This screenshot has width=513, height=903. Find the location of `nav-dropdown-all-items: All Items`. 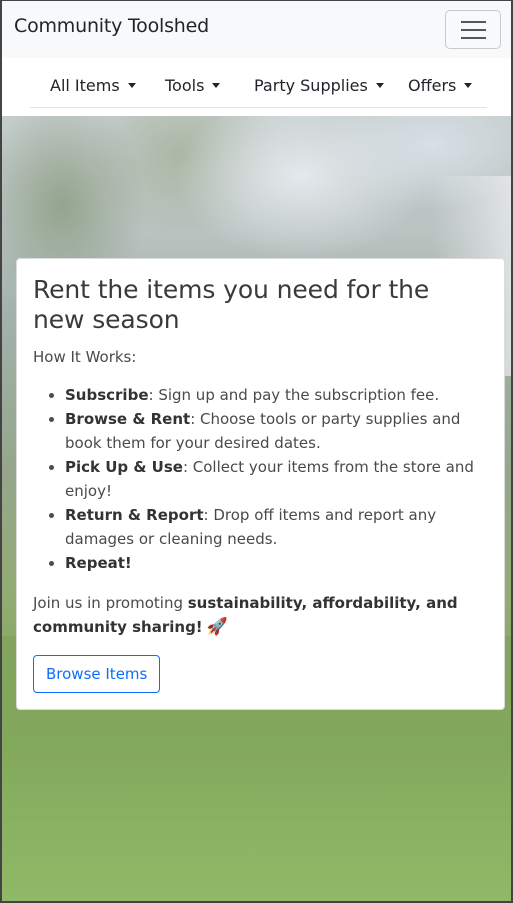

nav-dropdown-all-items: All Items is located at coordinates (93, 85).